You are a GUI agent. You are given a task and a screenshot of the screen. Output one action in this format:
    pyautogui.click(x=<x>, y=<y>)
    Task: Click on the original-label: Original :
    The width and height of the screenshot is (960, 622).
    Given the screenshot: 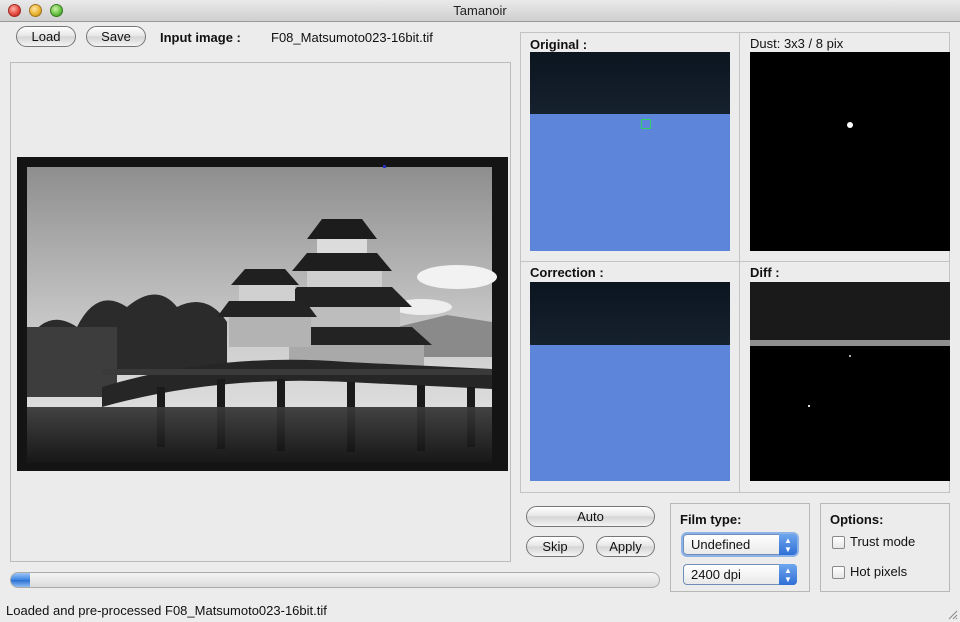 What is the action you would take?
    pyautogui.click(x=559, y=44)
    